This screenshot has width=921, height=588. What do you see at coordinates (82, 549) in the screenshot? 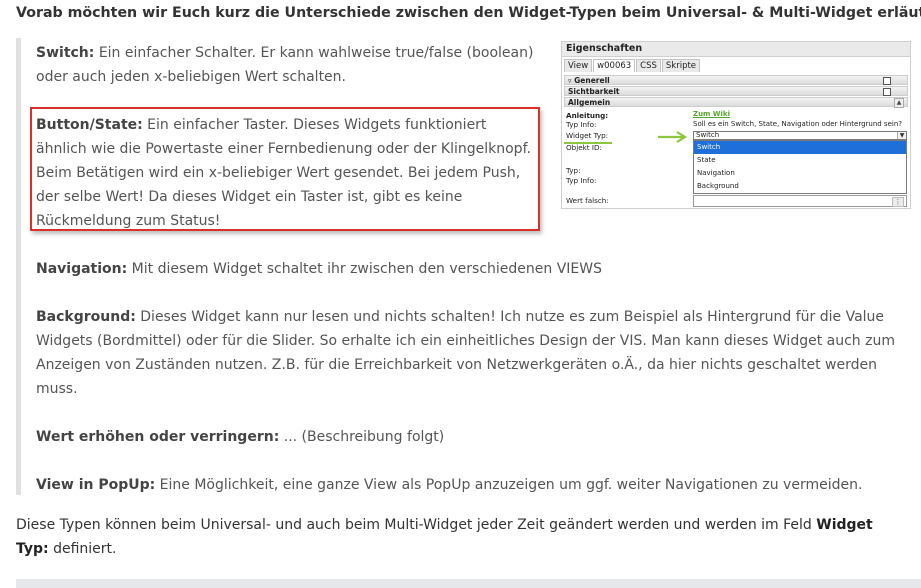
I see `outro-after: definiert.` at bounding box center [82, 549].